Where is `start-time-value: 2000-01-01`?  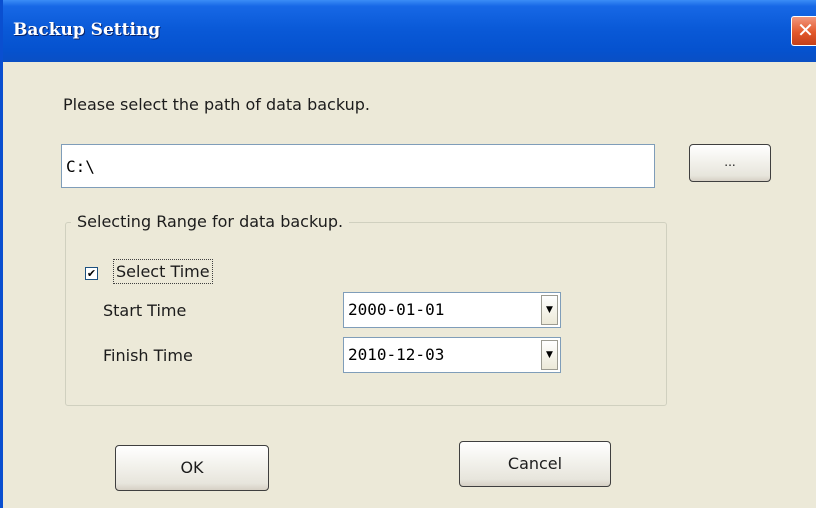
start-time-value: 2000-01-01 is located at coordinates (396, 309).